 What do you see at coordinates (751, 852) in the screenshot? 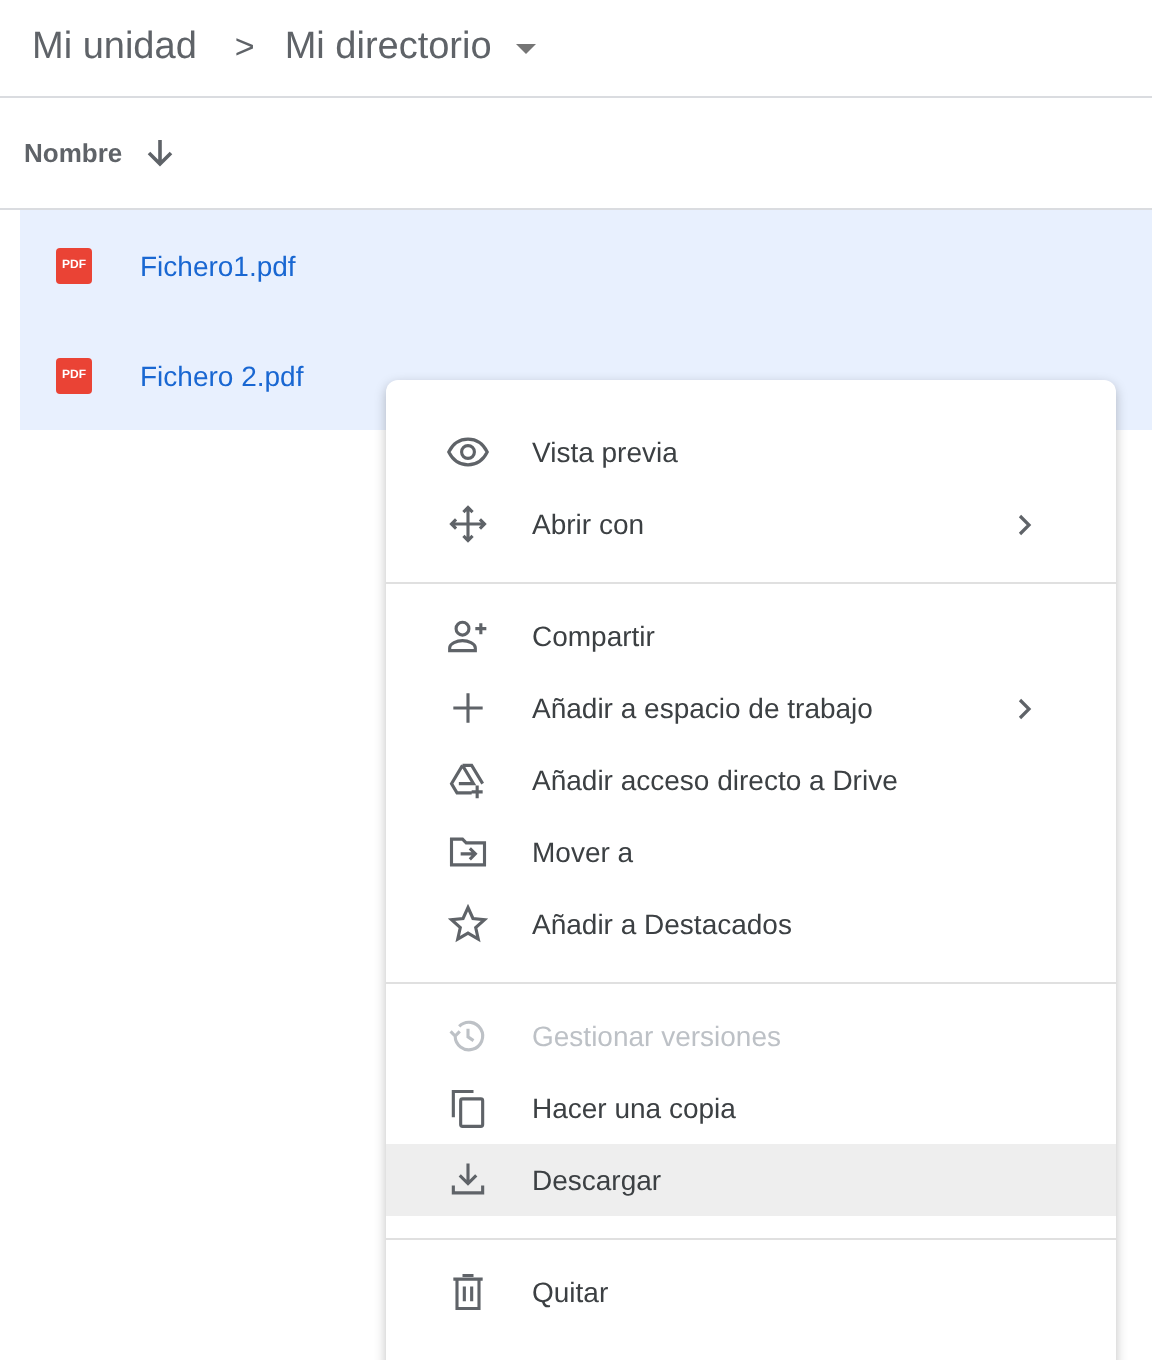
I see `menu-item: Mover a` at bounding box center [751, 852].